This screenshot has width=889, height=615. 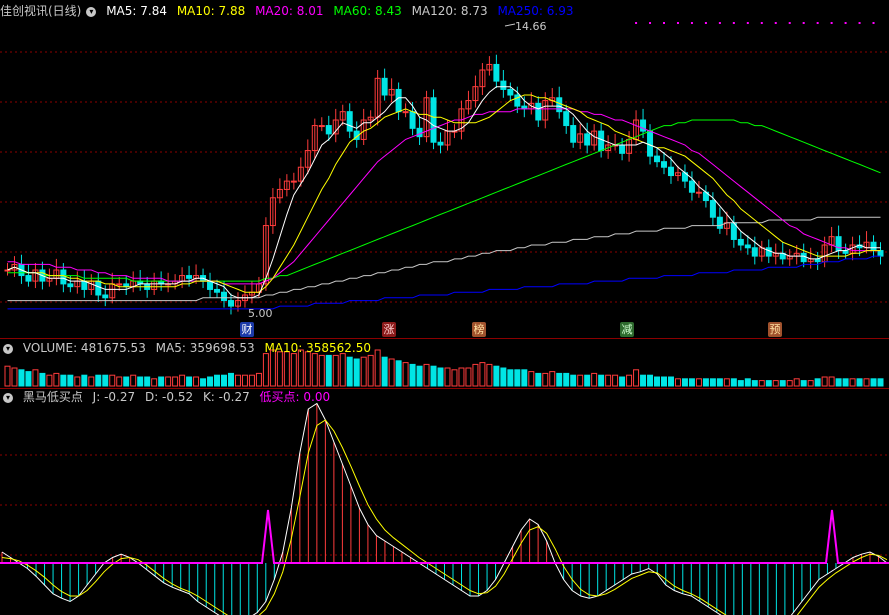 What do you see at coordinates (205, 348) in the screenshot?
I see `volume-ma5-label: MA5: 359698.53` at bounding box center [205, 348].